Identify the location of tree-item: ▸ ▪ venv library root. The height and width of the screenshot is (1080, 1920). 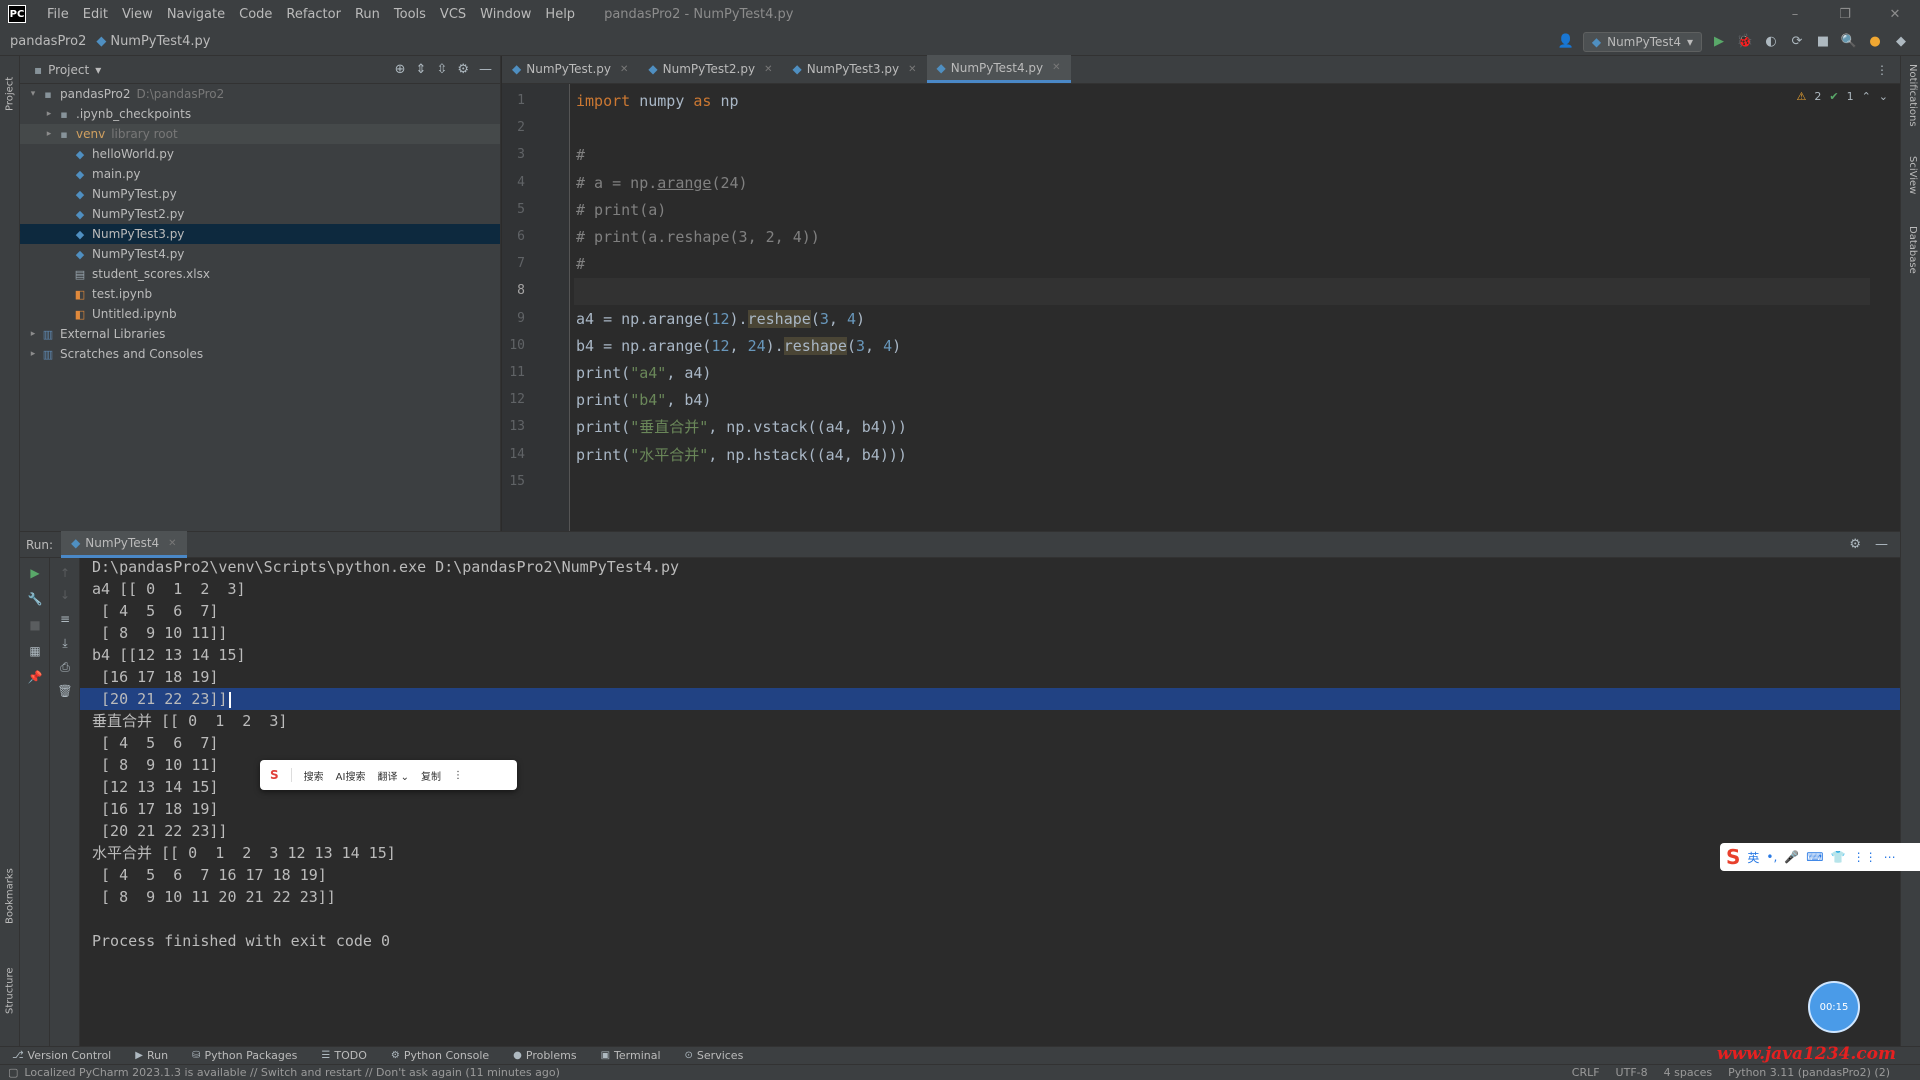
(260, 134).